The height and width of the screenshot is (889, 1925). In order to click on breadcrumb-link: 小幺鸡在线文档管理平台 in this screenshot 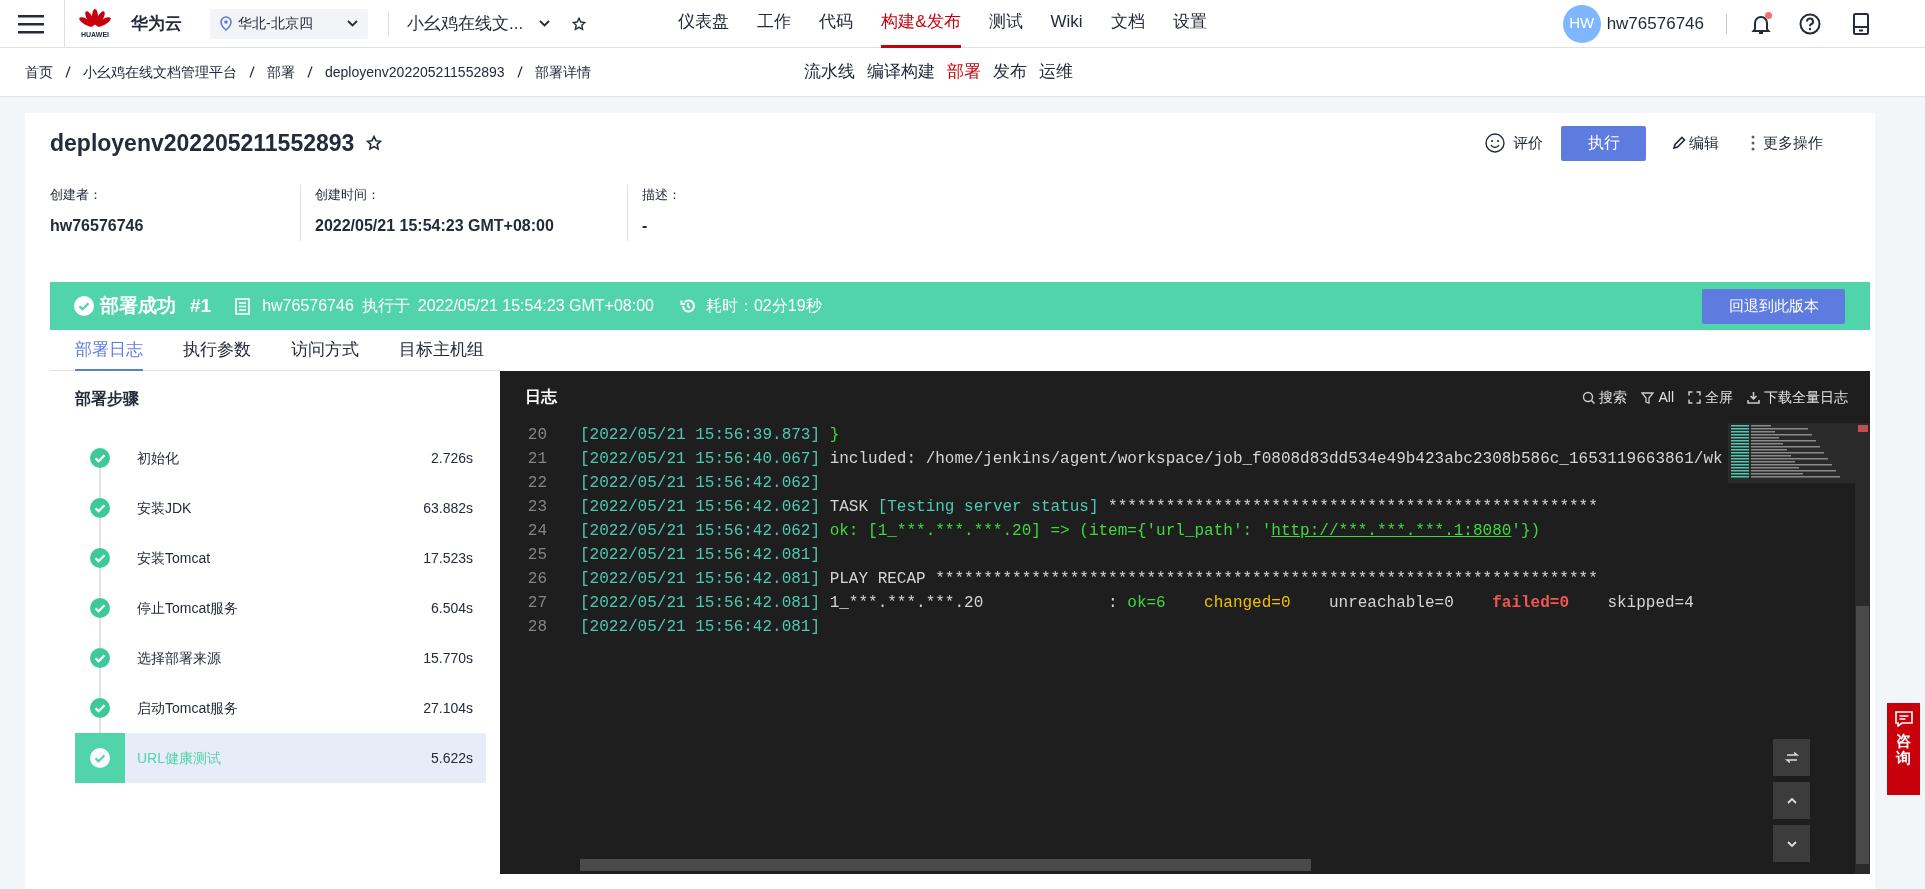, I will do `click(160, 72)`.